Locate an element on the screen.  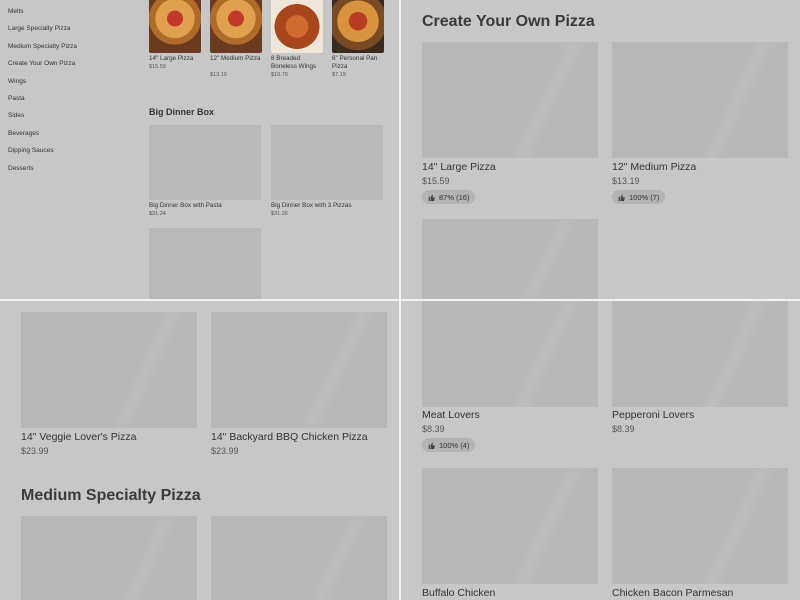
product-price: $31.24 is located at coordinates (157, 214).